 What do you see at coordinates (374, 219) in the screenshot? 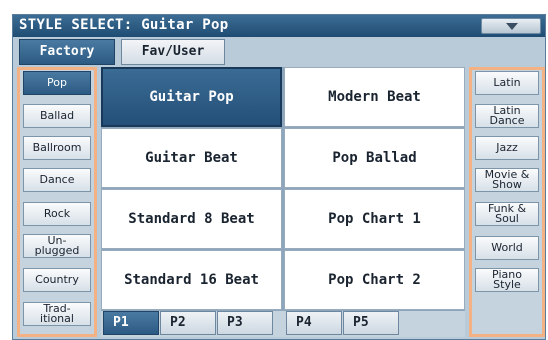
I see `style-cell-pop-chart-1: Pop Chart 1` at bounding box center [374, 219].